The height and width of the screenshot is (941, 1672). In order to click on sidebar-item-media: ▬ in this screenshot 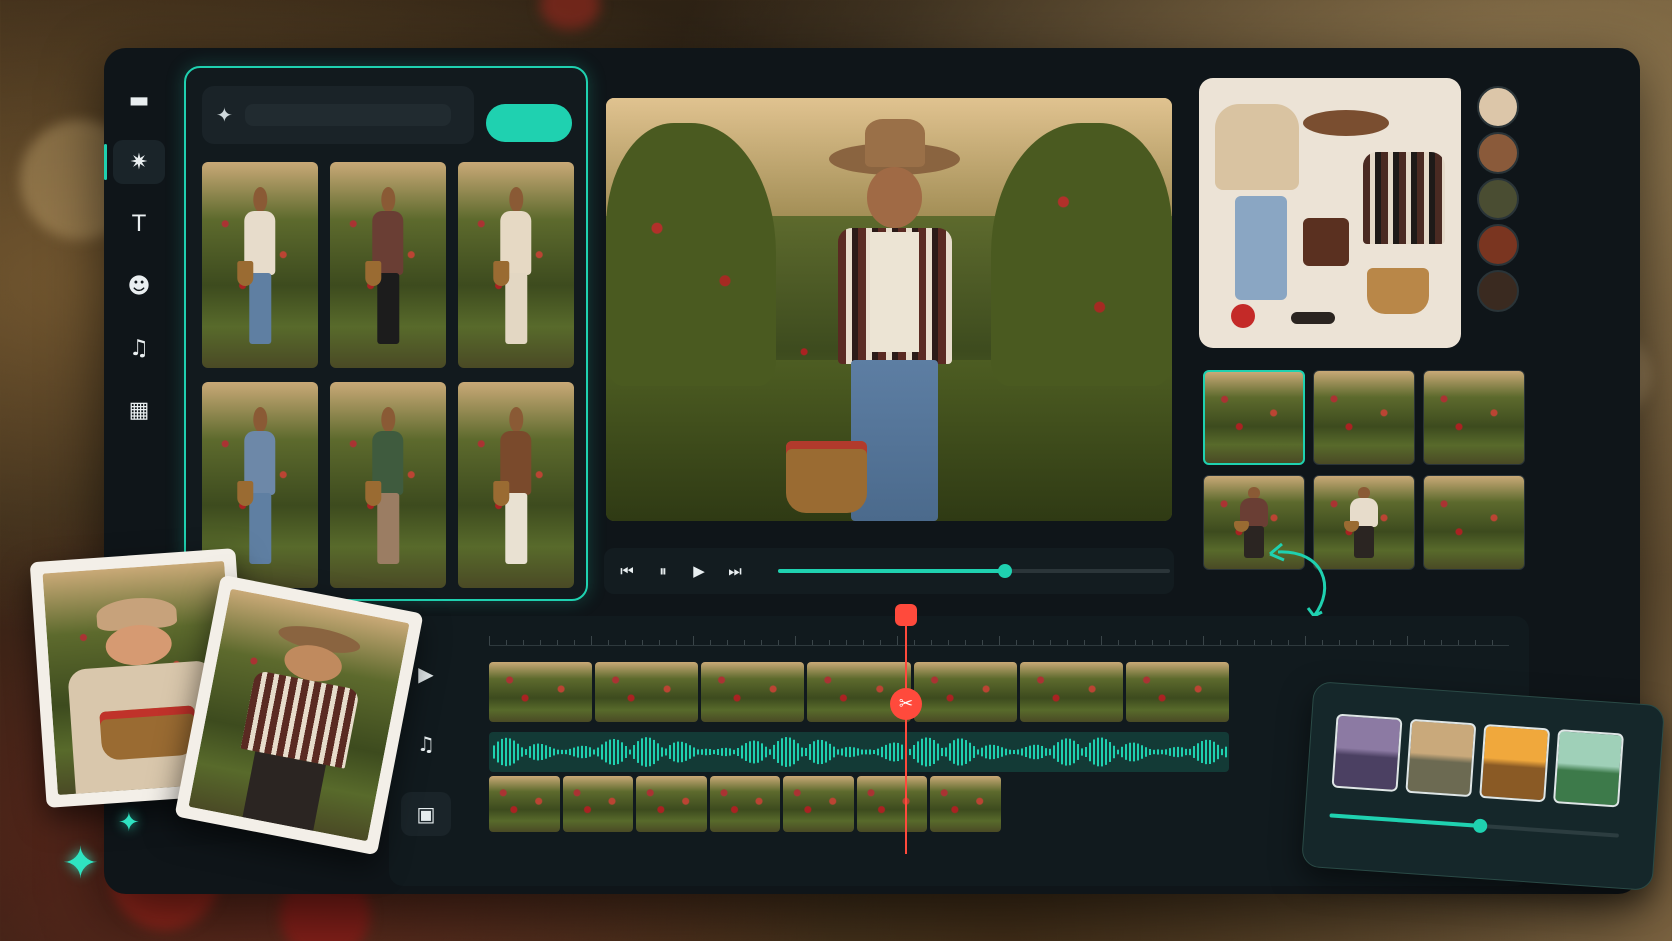, I will do `click(139, 100)`.